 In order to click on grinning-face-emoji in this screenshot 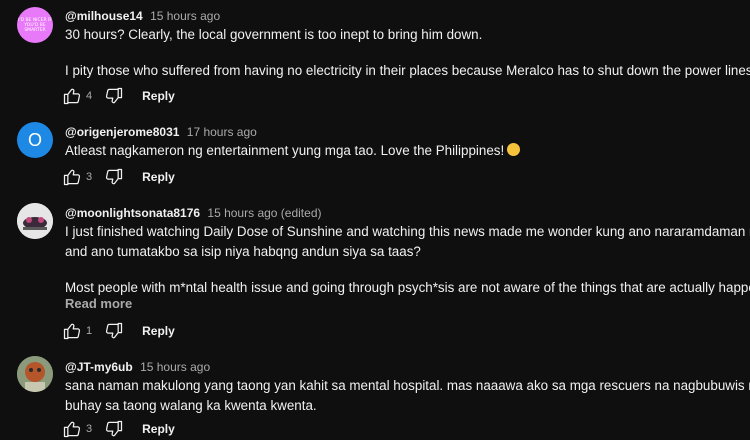, I will do `click(514, 149)`.